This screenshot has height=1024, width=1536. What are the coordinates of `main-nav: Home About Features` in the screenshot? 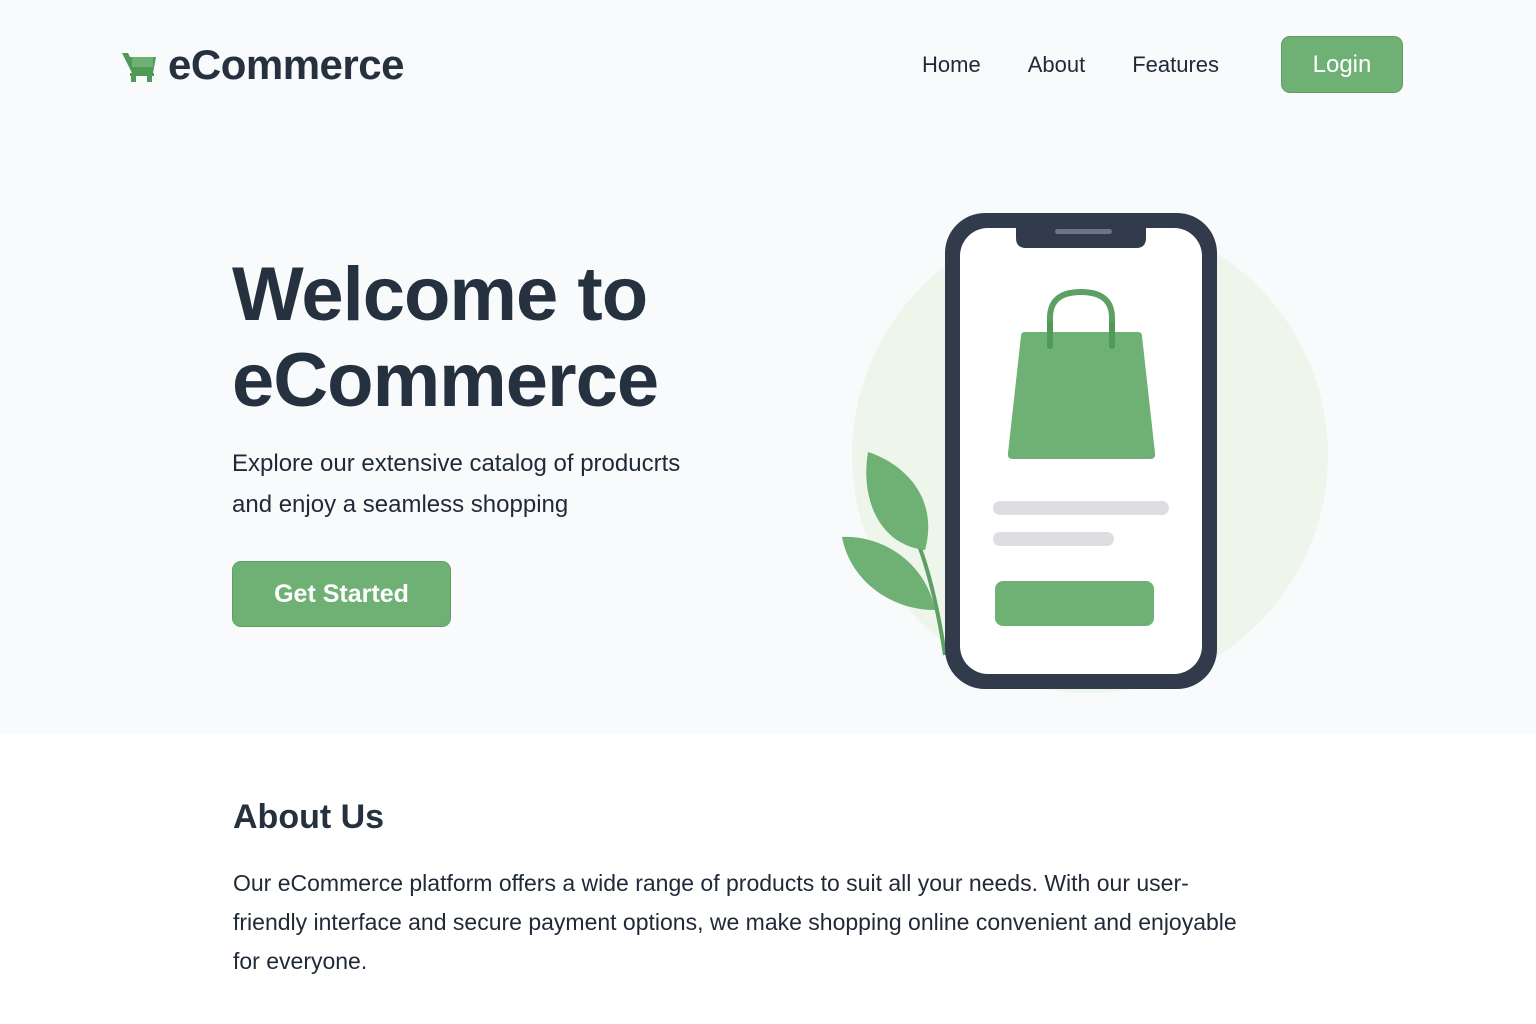 It's located at (1083, 64).